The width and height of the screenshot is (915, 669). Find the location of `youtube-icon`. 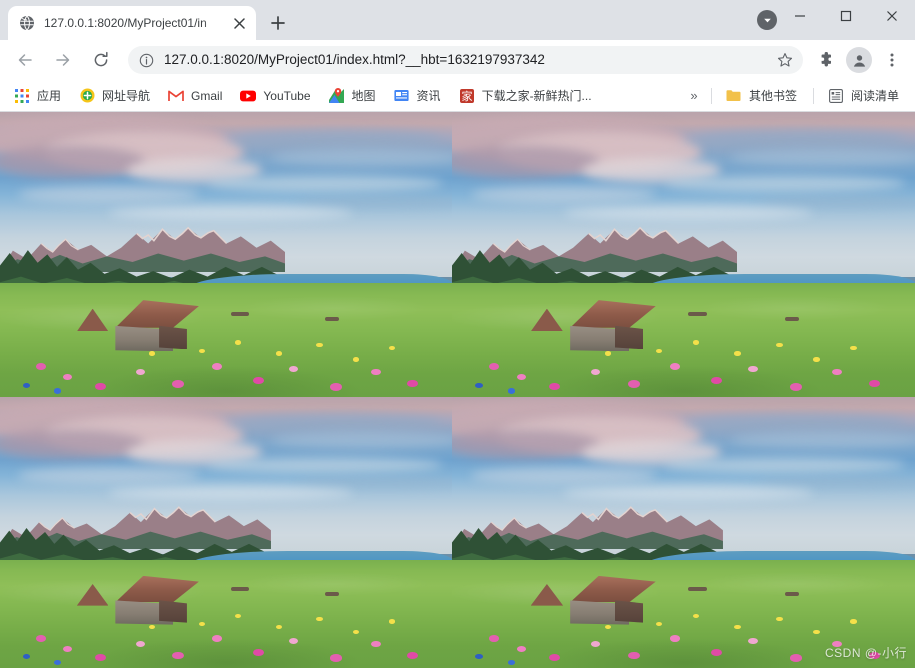

youtube-icon is located at coordinates (248, 96).